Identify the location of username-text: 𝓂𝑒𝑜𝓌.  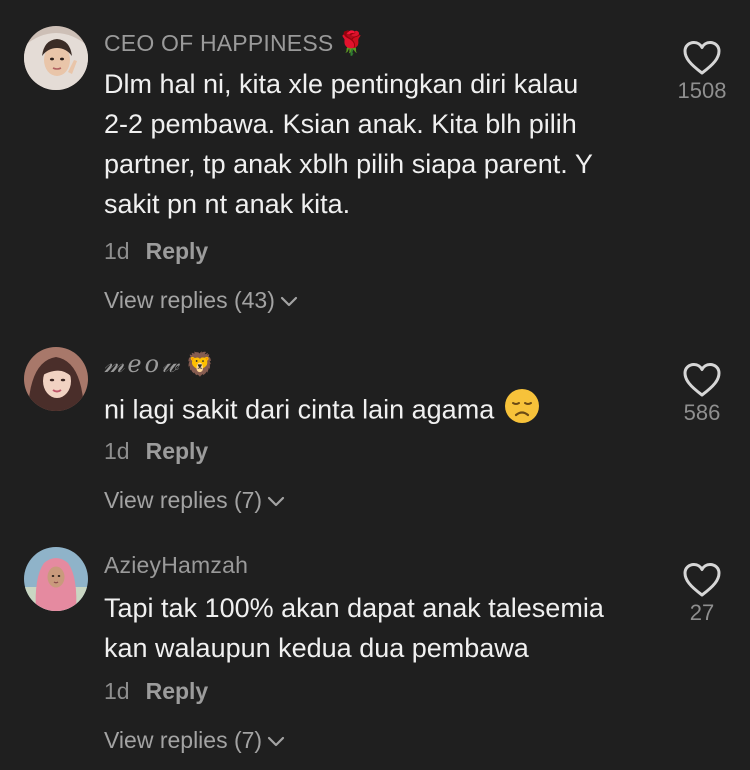
(143, 365).